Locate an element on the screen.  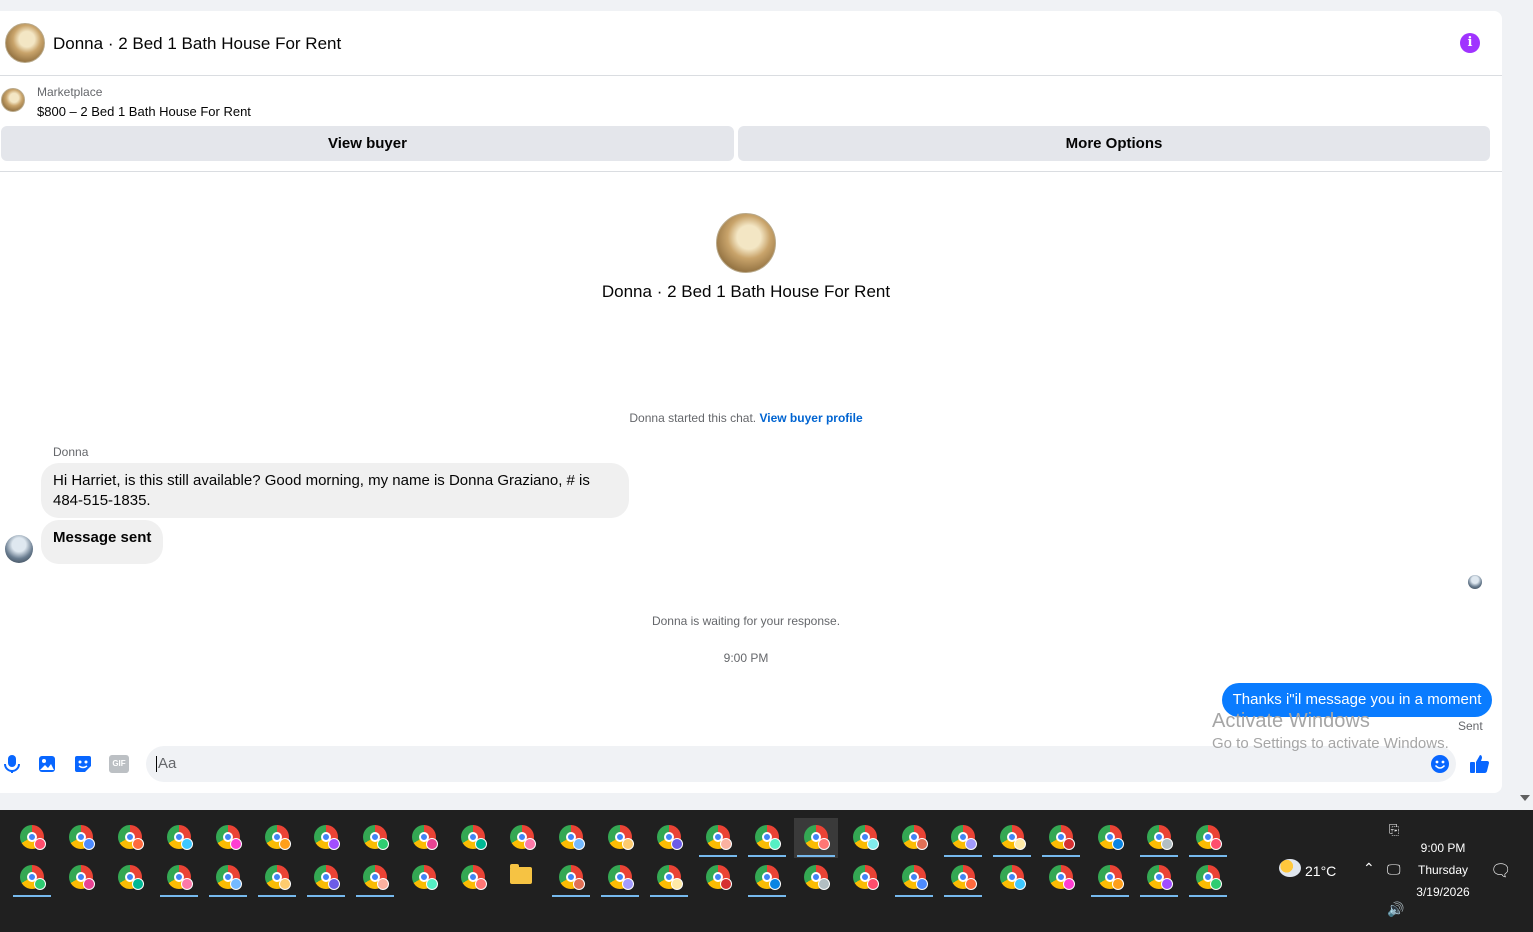
chat-intro-avatar is located at coordinates (746, 243).